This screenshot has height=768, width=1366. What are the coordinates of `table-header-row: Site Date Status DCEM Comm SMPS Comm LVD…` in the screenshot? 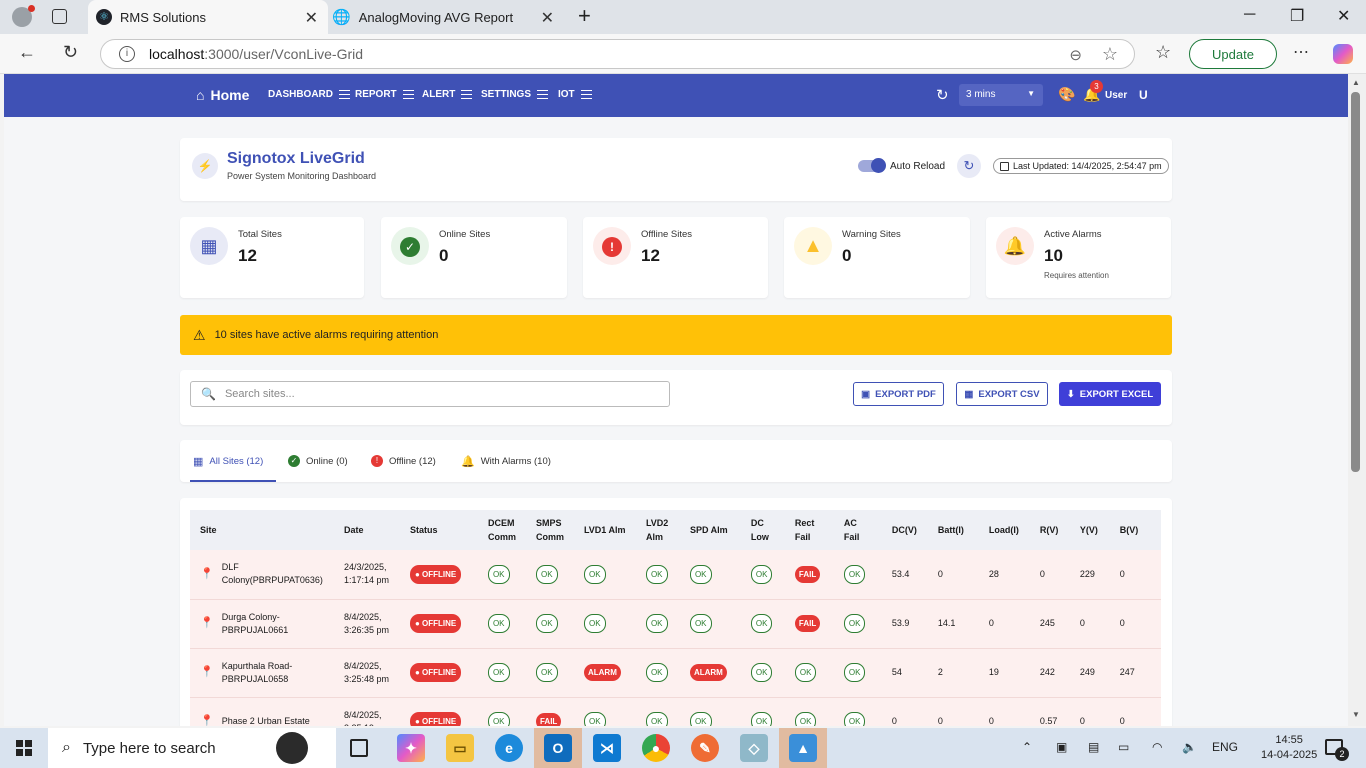 It's located at (675, 530).